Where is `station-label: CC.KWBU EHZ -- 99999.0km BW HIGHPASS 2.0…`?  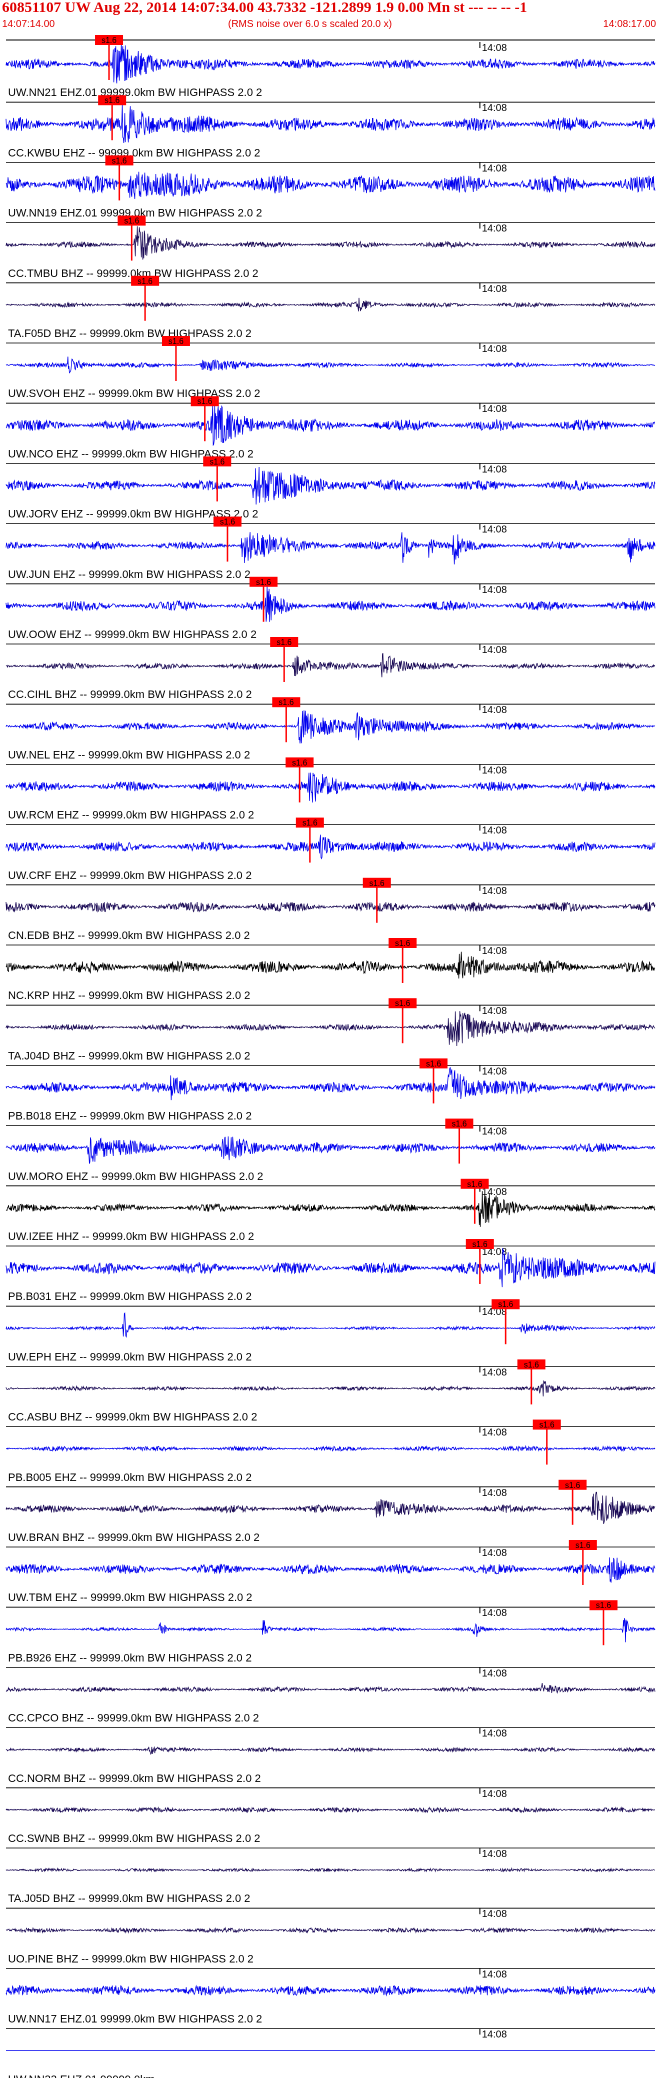
station-label: CC.KWBU EHZ -- 99999.0km BW HIGHPASS 2.0… is located at coordinates (134, 153).